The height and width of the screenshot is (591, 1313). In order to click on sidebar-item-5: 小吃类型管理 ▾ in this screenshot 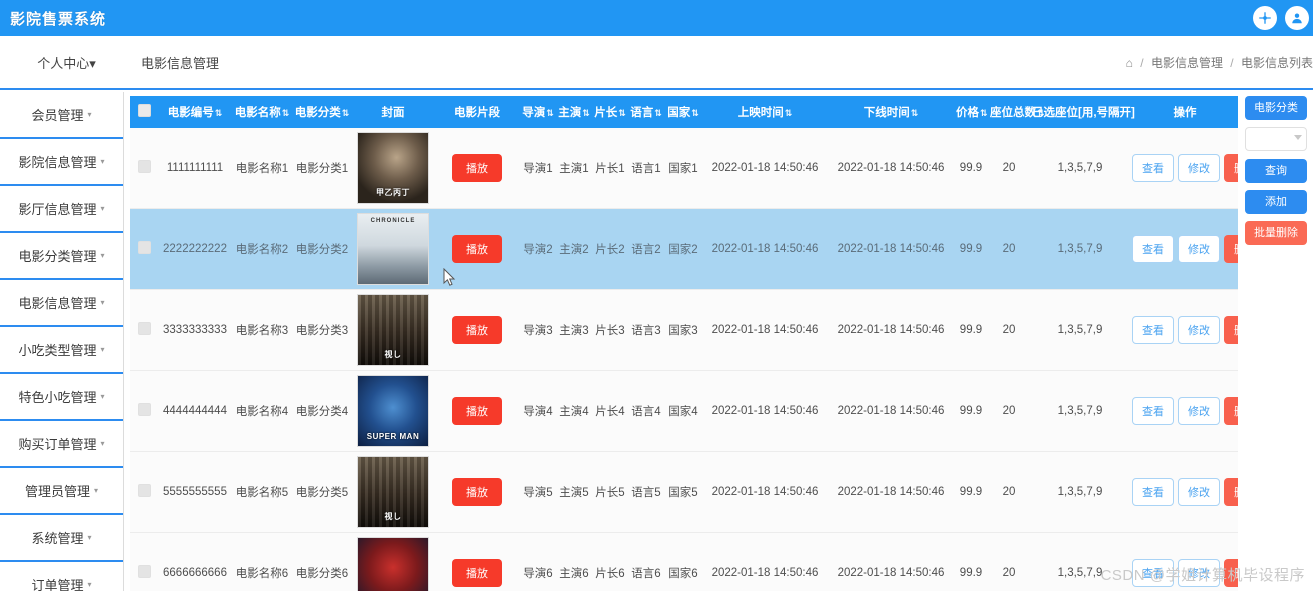, I will do `click(61, 350)`.